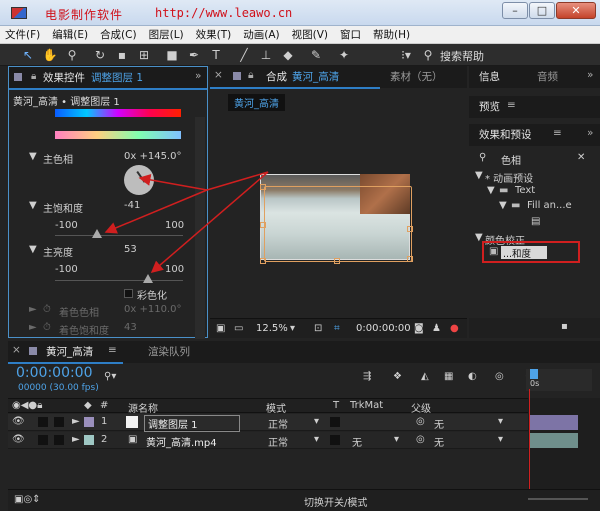  I want to click on annotation-line, so click(237, 181).